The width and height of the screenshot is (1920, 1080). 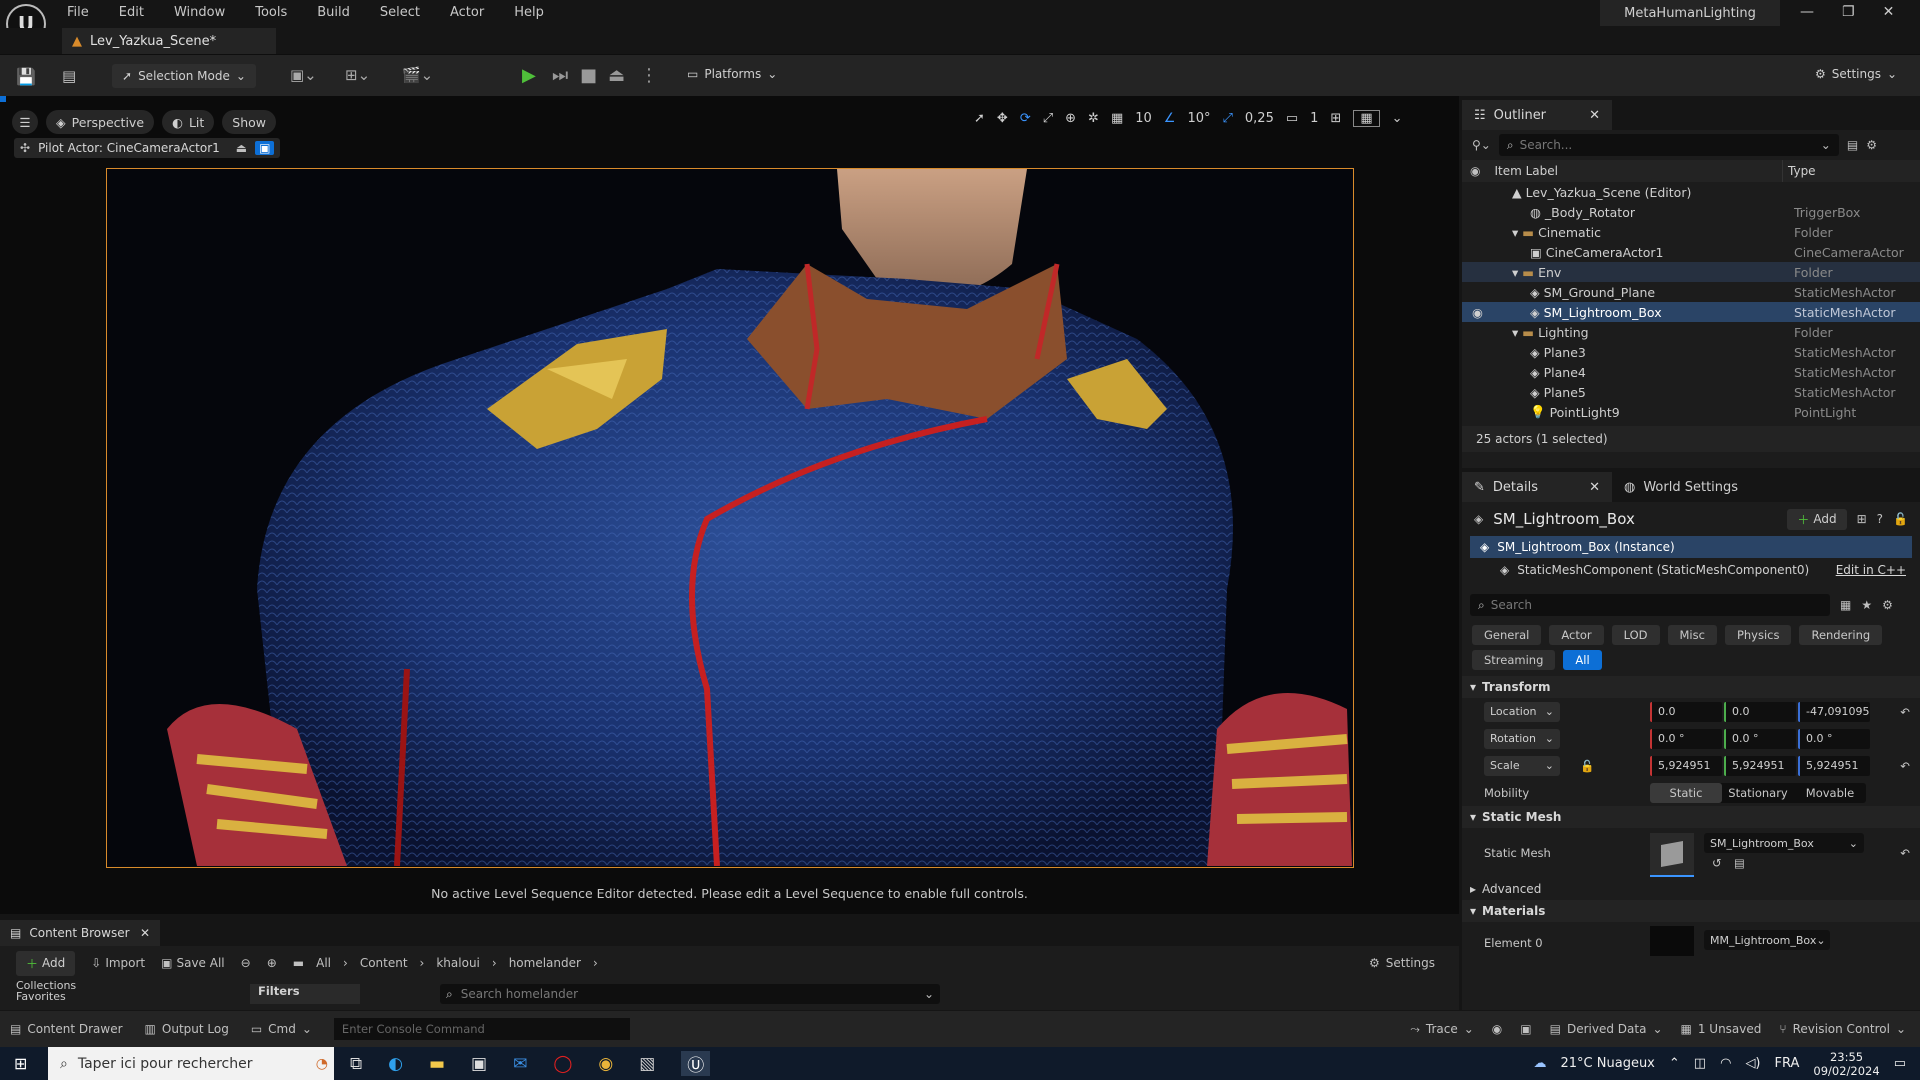 What do you see at coordinates (1691, 911) in the screenshot?
I see `materials-section: ▾ Materials` at bounding box center [1691, 911].